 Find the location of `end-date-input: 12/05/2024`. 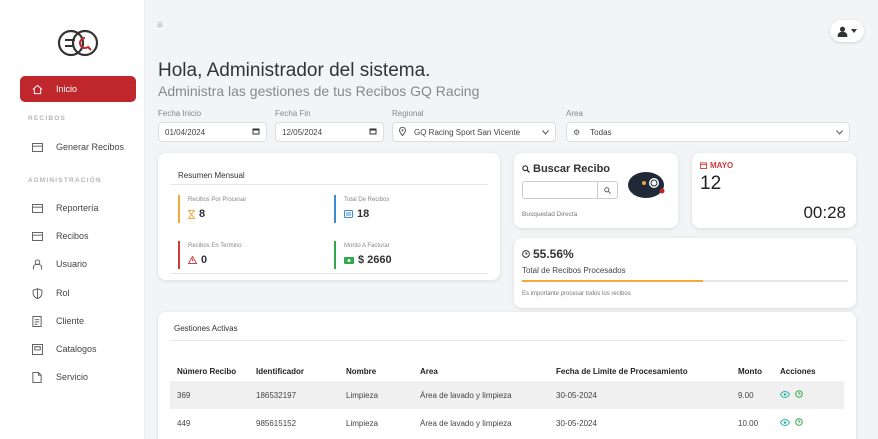

end-date-input: 12/05/2024 is located at coordinates (329, 132).